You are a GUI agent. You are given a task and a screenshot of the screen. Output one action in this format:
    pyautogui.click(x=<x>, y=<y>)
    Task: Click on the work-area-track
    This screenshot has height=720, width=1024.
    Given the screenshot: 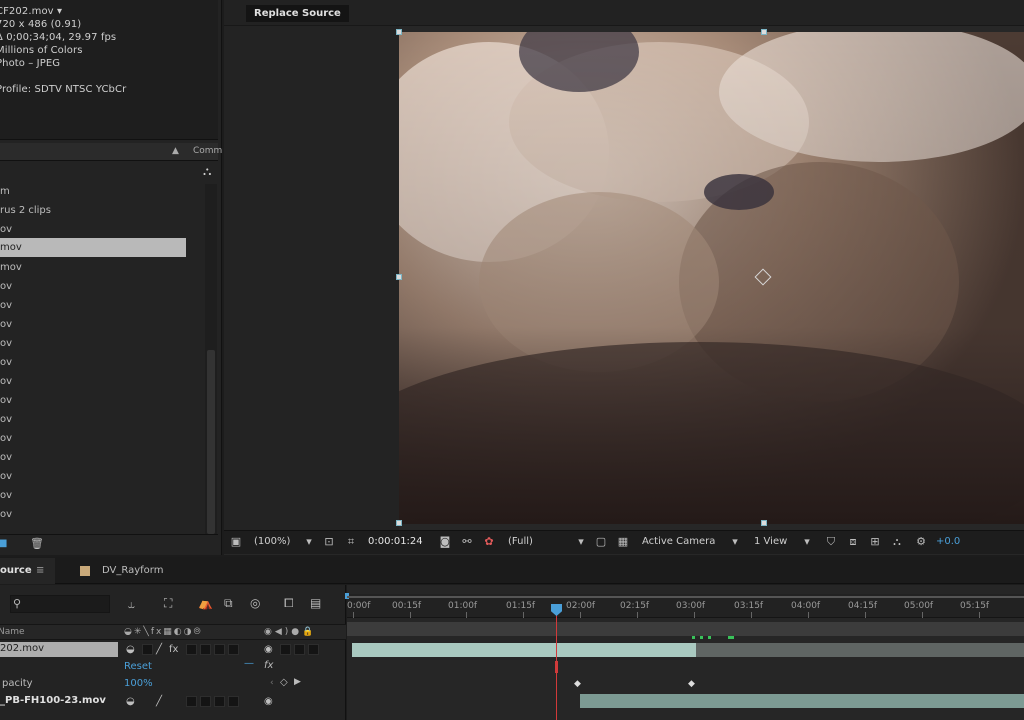 What is the action you would take?
    pyautogui.click(x=685, y=629)
    